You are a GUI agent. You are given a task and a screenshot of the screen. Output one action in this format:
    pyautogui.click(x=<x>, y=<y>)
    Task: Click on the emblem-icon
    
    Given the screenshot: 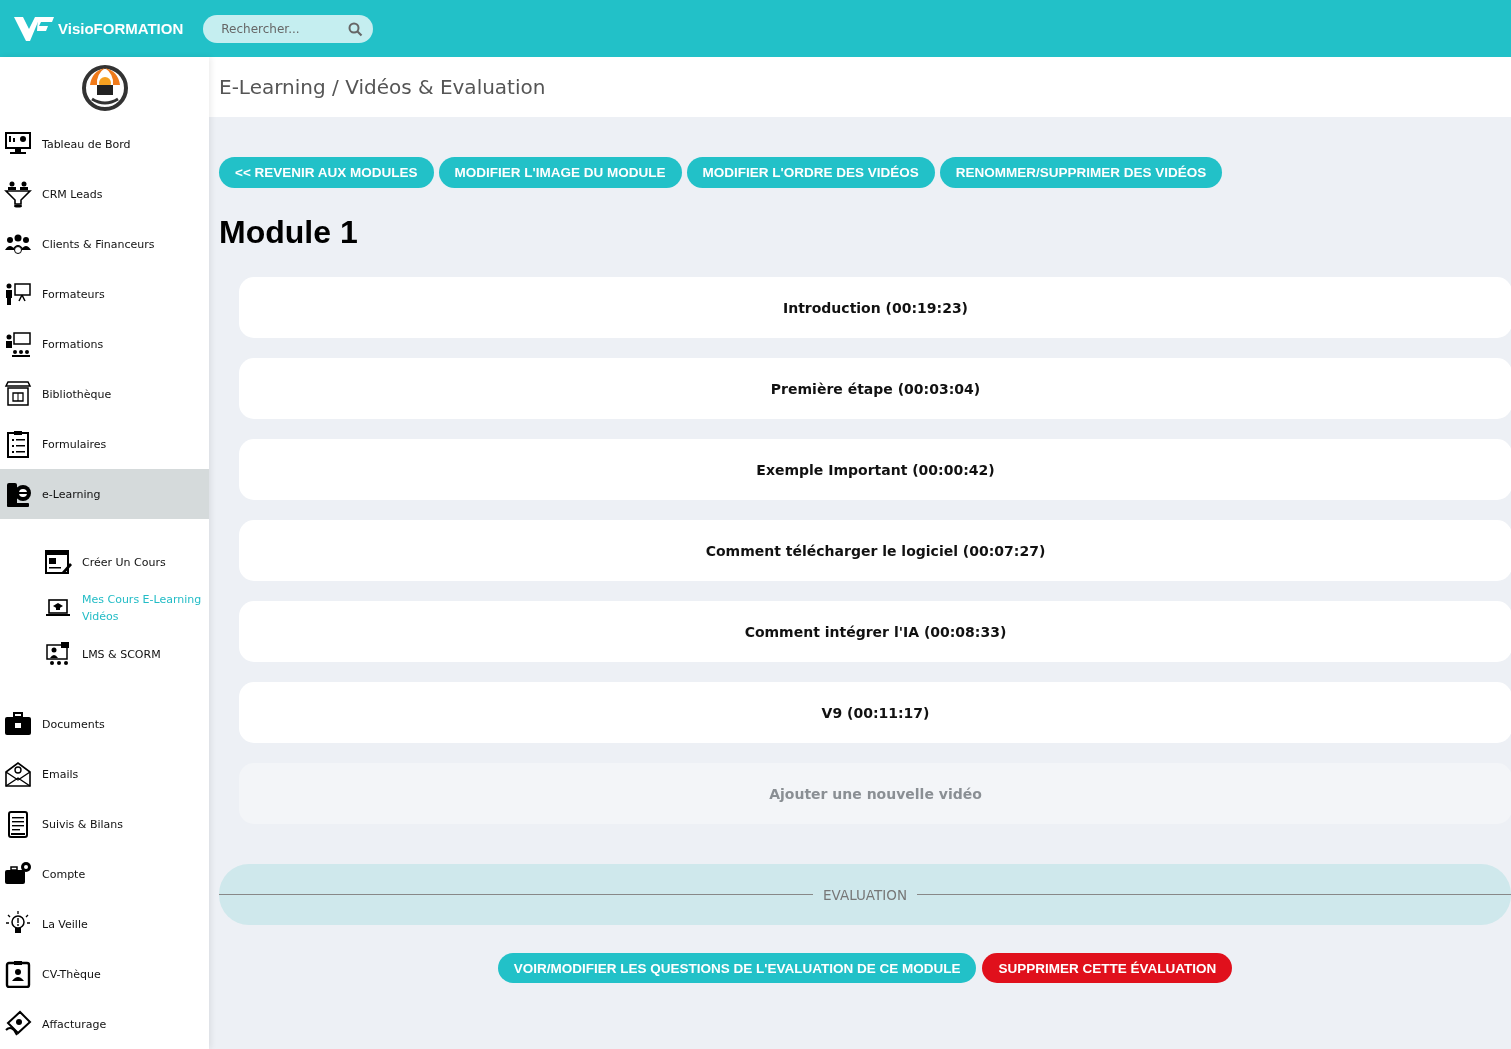 What is the action you would take?
    pyautogui.click(x=104, y=88)
    